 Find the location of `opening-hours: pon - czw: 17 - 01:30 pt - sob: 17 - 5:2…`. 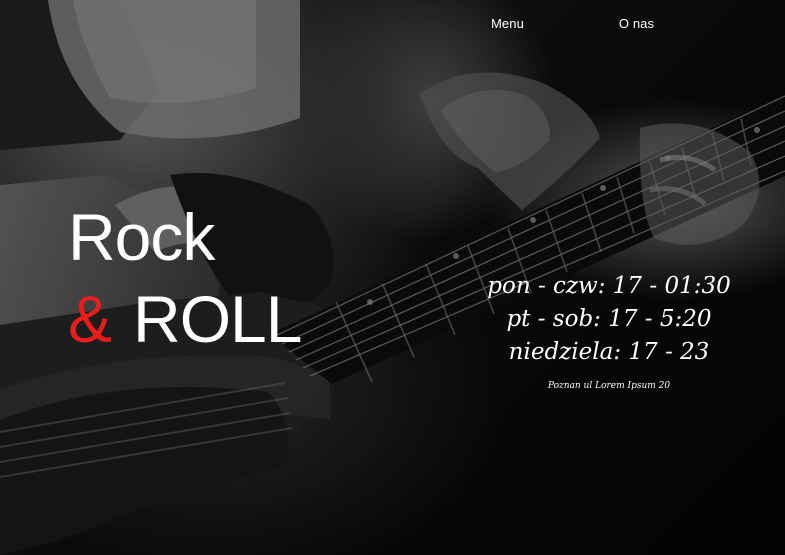

opening-hours: pon - czw: 17 - 01:30 pt - sob: 17 - 5:2… is located at coordinates (609, 331).